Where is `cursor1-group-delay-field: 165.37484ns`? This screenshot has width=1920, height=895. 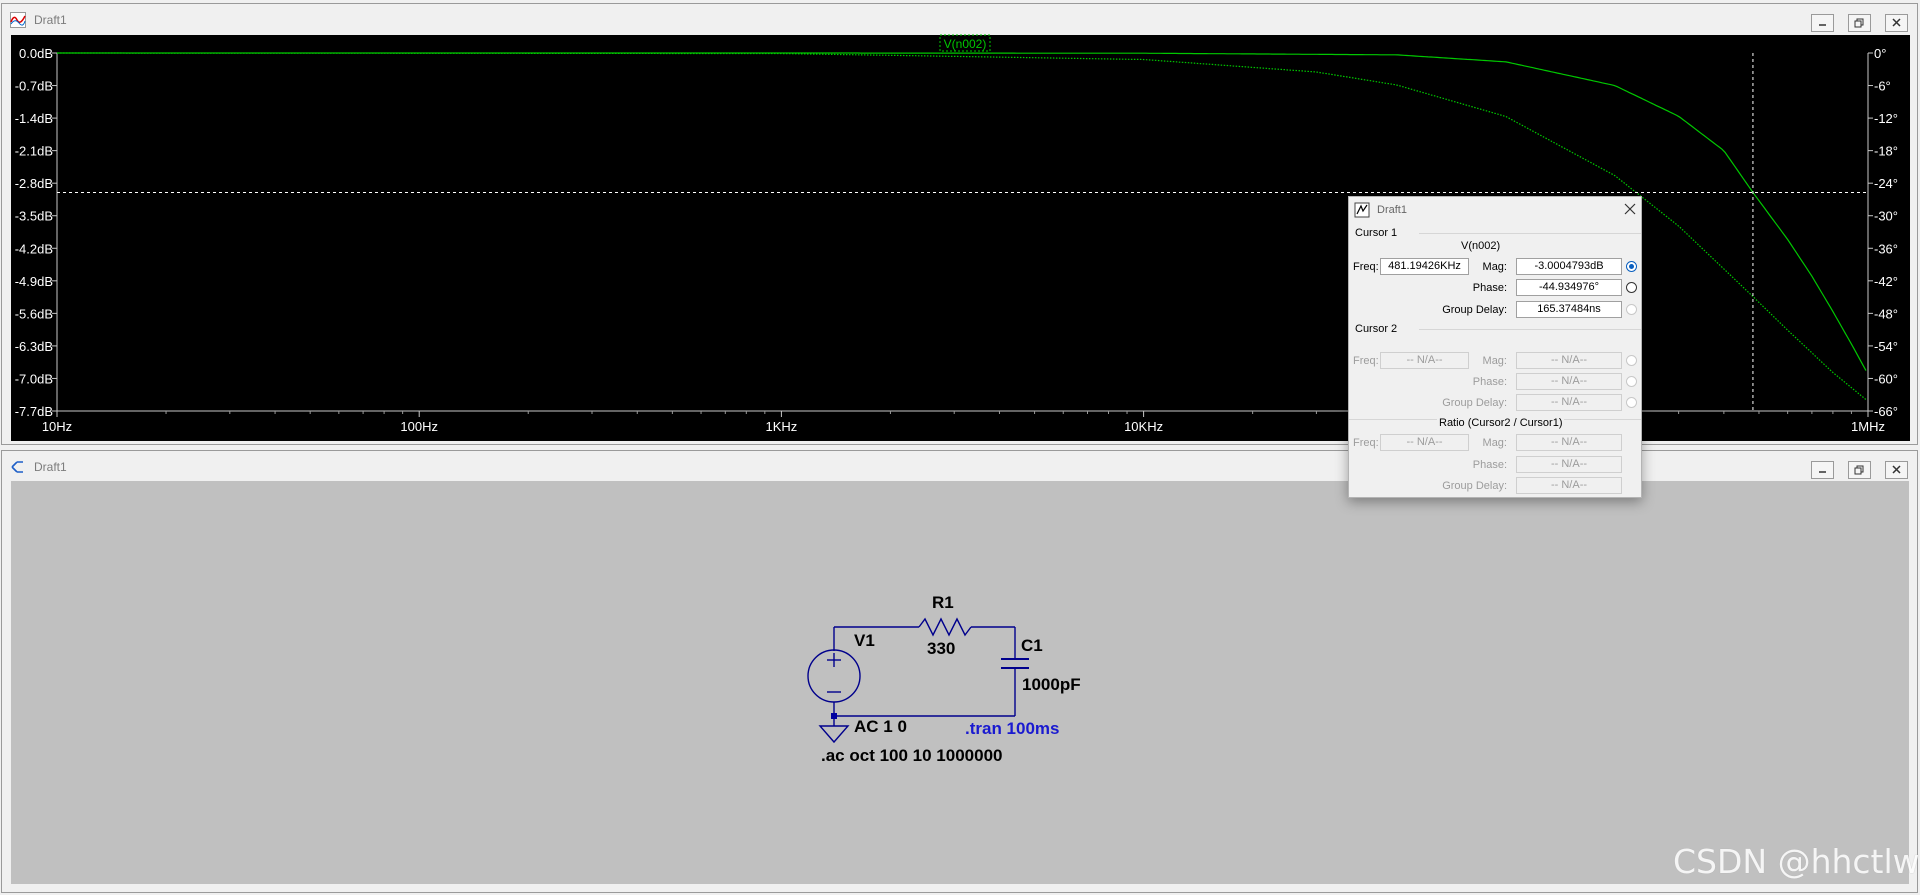 cursor1-group-delay-field: 165.37484ns is located at coordinates (1569, 309).